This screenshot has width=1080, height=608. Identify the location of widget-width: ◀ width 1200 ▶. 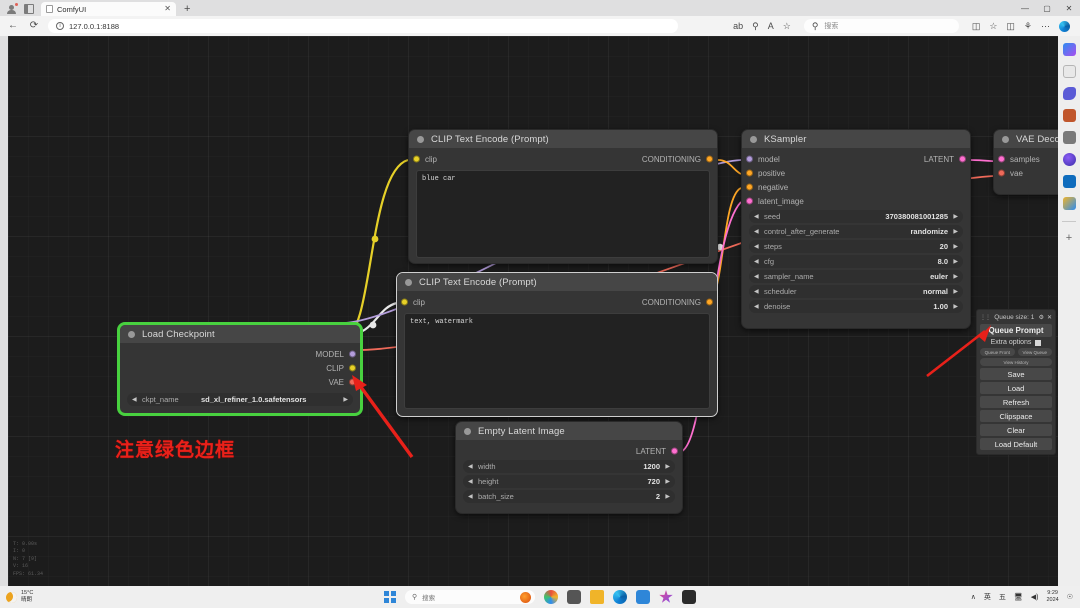
(569, 466).